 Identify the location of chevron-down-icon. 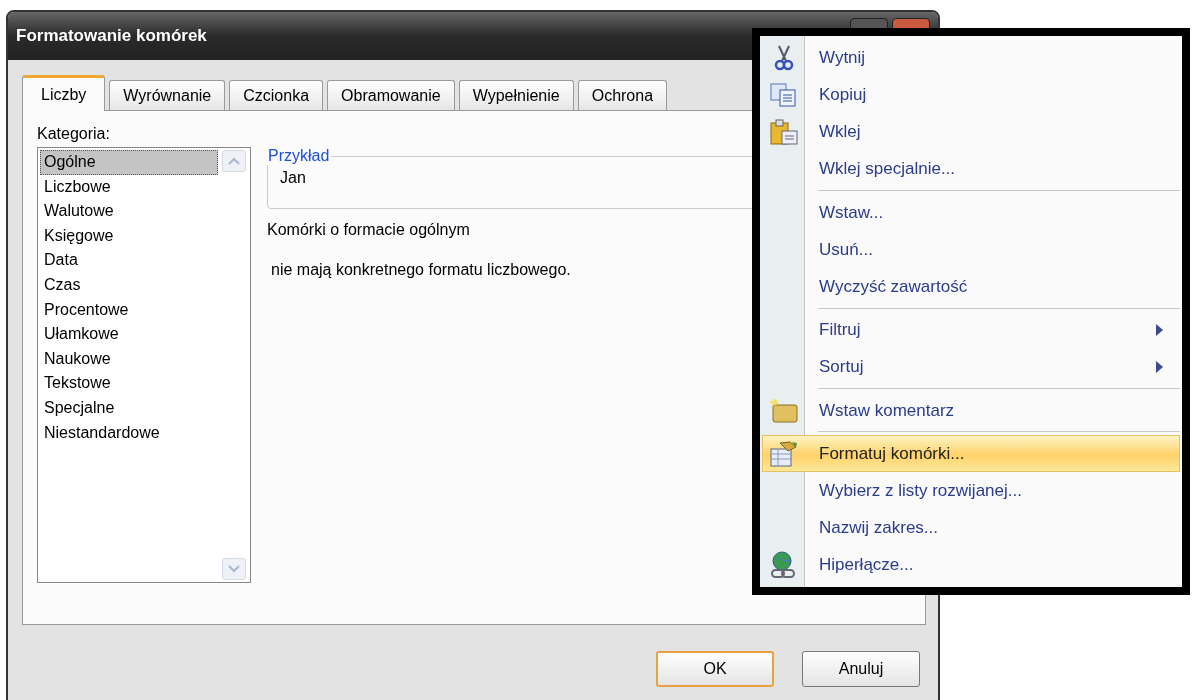
(234, 569).